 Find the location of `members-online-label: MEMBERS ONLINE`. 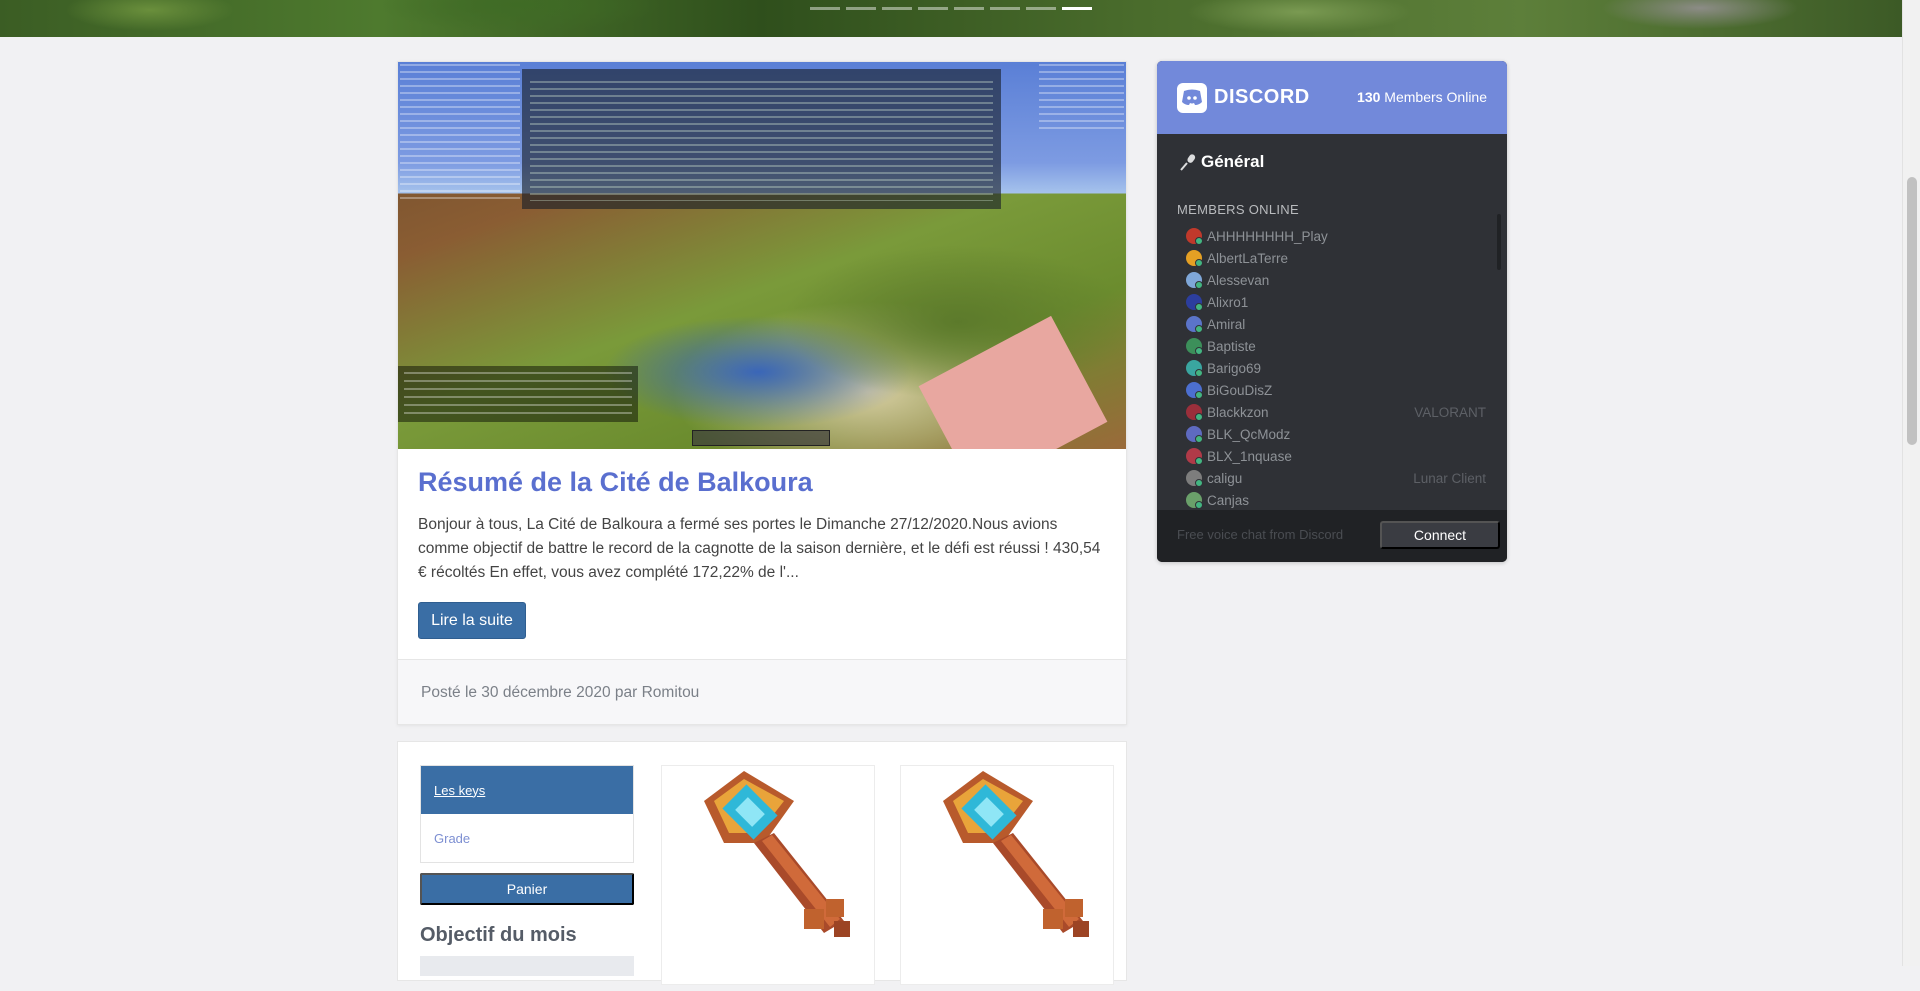

members-online-label: MEMBERS ONLINE is located at coordinates (1238, 209).